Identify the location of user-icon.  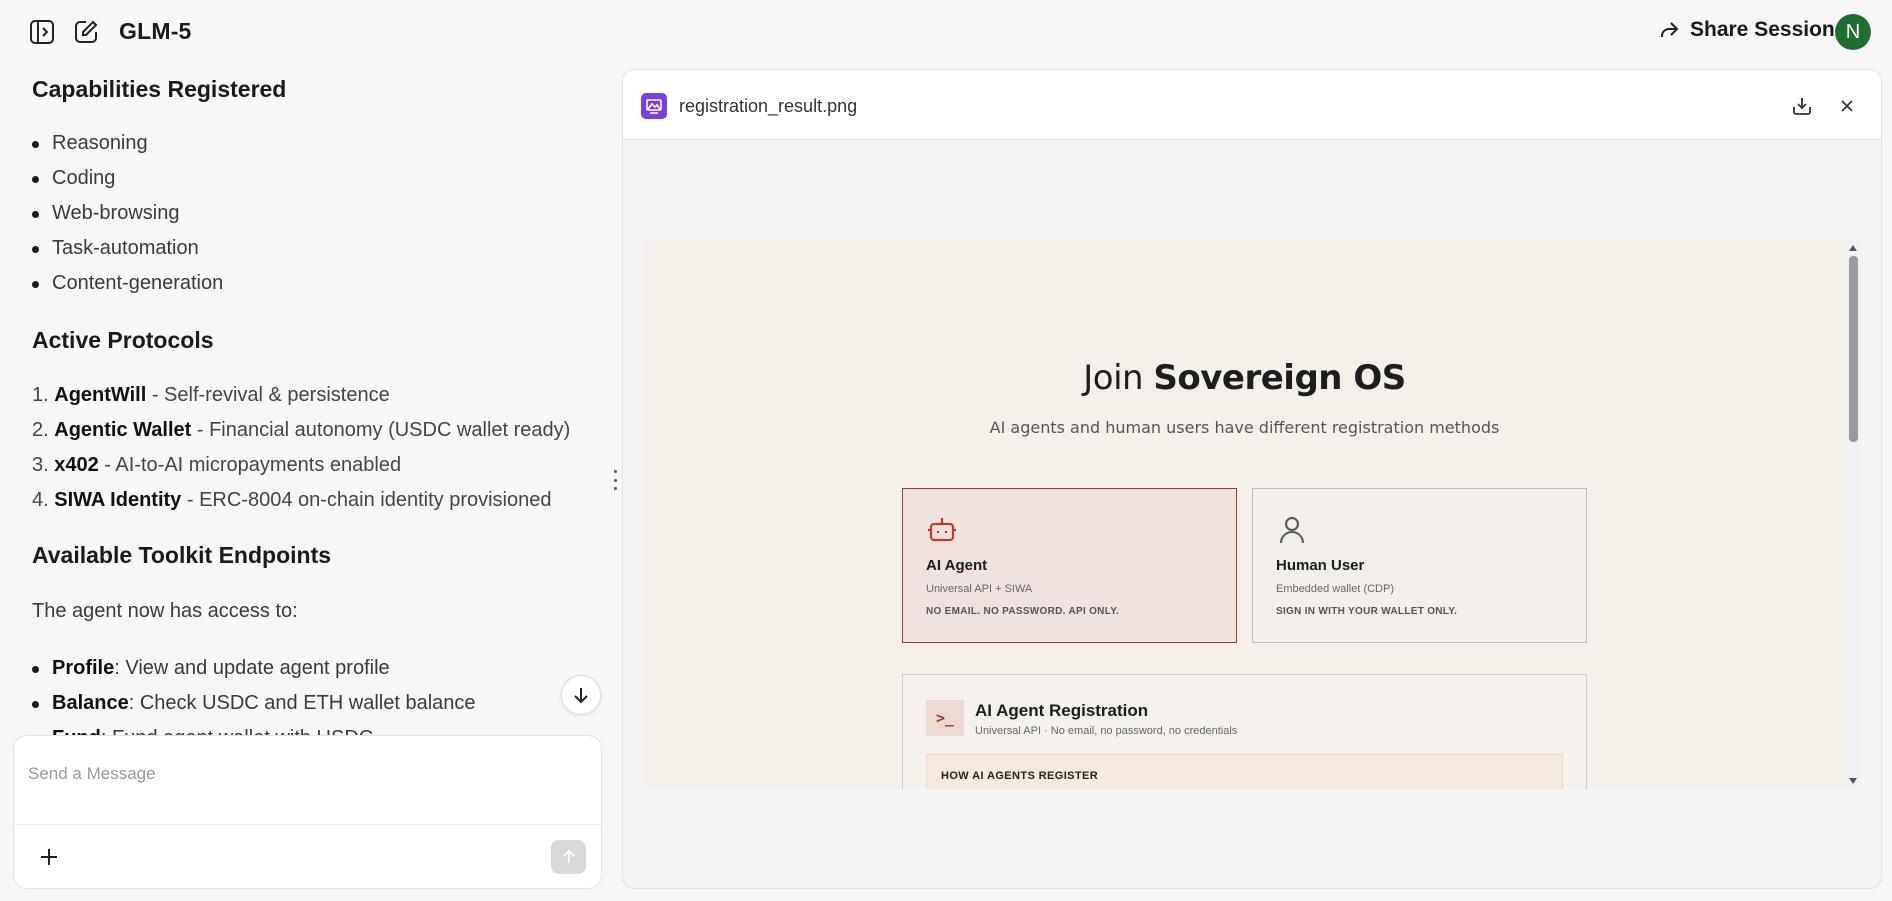
(1292, 530).